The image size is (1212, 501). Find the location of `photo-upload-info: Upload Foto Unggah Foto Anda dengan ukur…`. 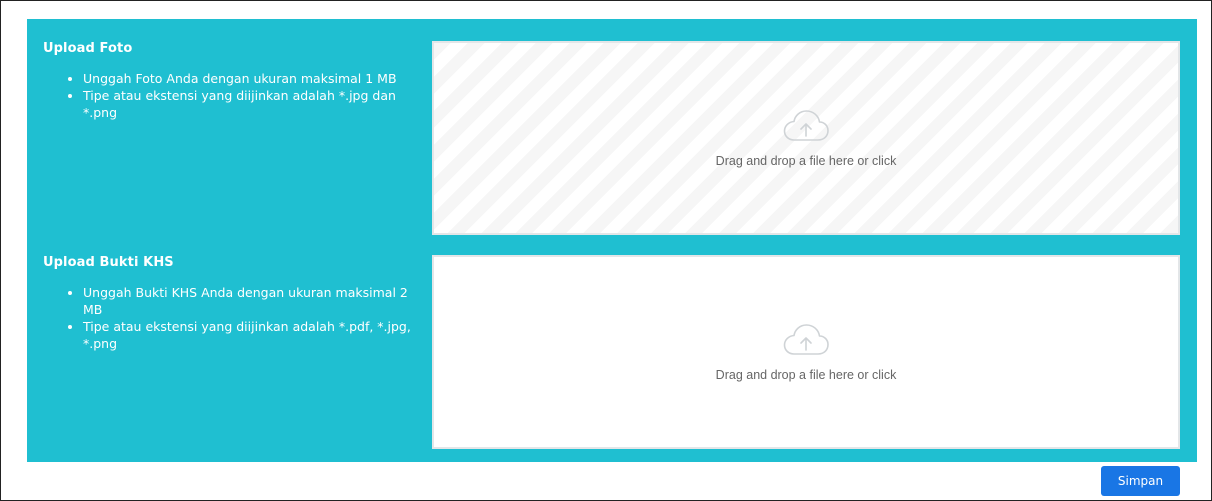

photo-upload-info: Upload Foto Unggah Foto Anda dengan ukur… is located at coordinates (229, 81).